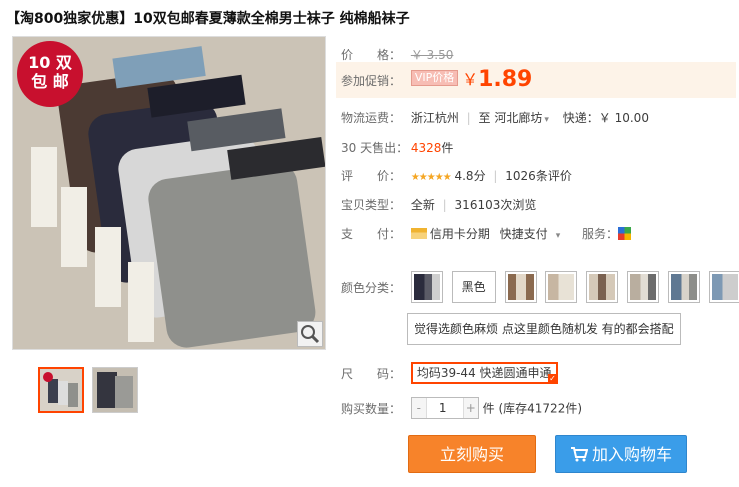 Image resolution: width=739 pixels, height=487 pixels. I want to click on vip-price-tag: VIP价格, so click(434, 78).